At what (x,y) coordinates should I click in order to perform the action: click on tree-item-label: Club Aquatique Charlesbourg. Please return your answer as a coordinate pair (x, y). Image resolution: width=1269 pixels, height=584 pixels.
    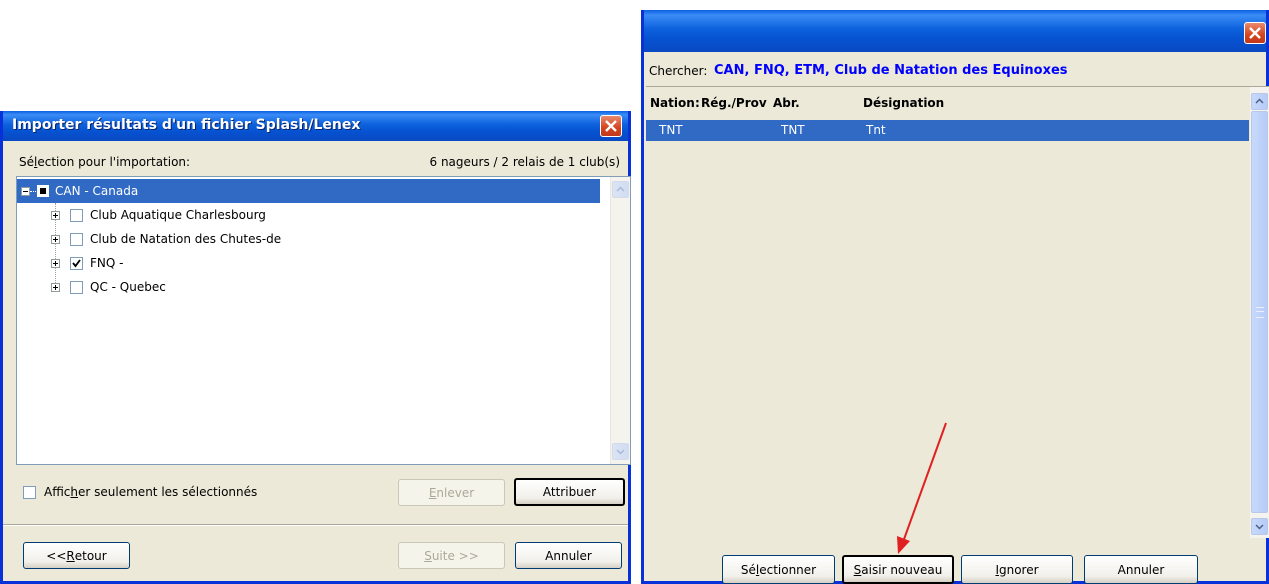
    Looking at the image, I should click on (178, 215).